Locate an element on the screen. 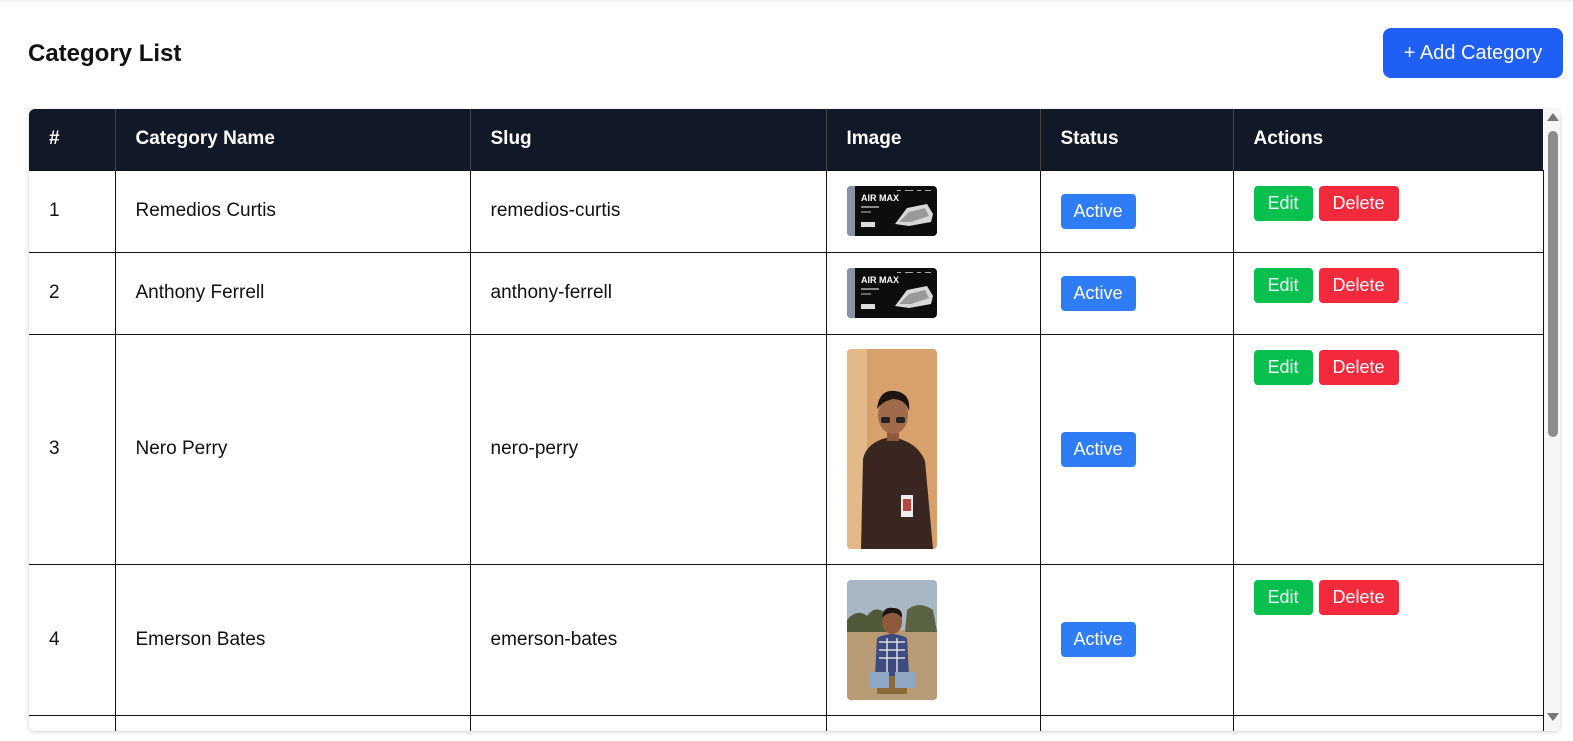  scroll-down-arrow-icon is located at coordinates (1553, 717).